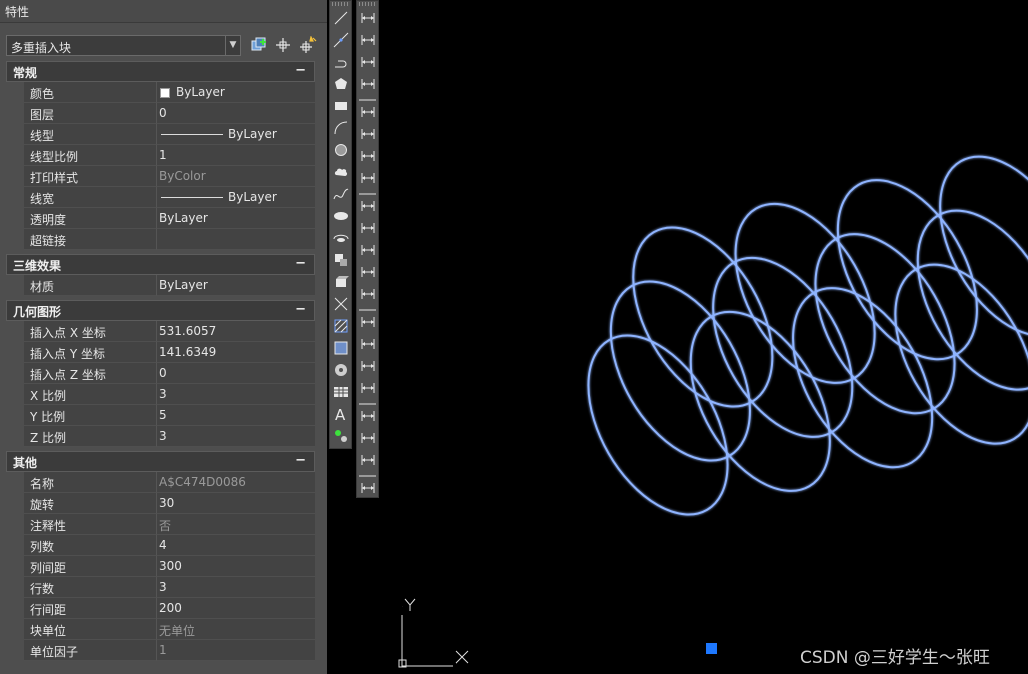 The width and height of the screenshot is (1028, 674). I want to click on property-row-annotative: 注释性 否, so click(160, 524).